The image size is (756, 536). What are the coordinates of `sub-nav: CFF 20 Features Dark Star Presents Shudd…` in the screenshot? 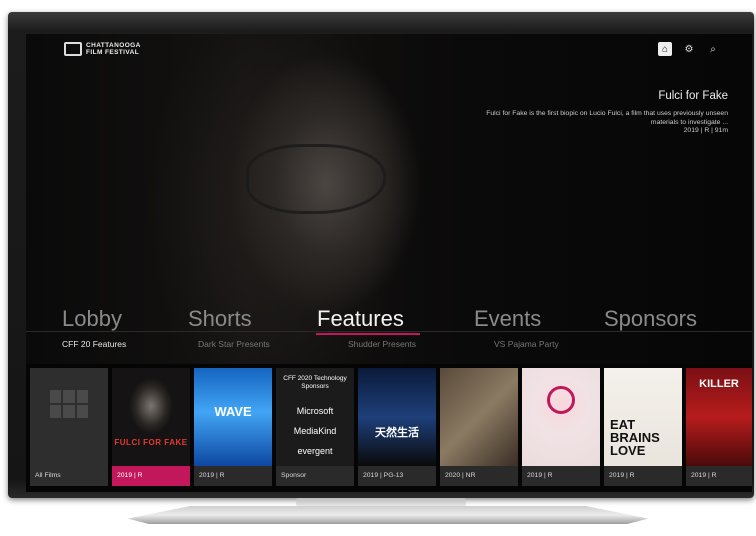 It's located at (389, 345).